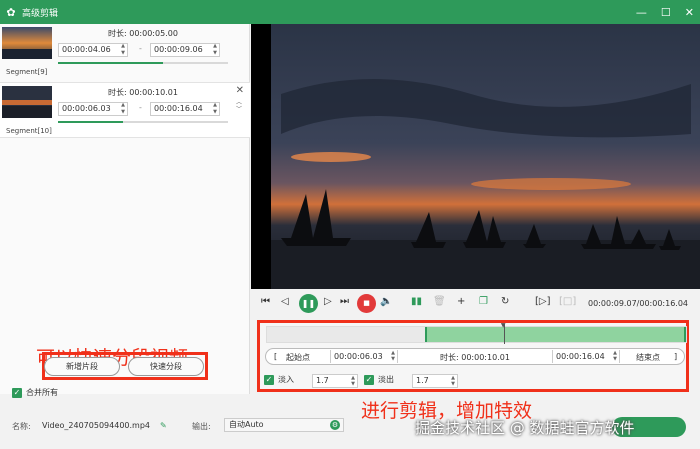  I want to click on trim-start-field: 00:00:06.03 ▲ ▼, so click(364, 356).